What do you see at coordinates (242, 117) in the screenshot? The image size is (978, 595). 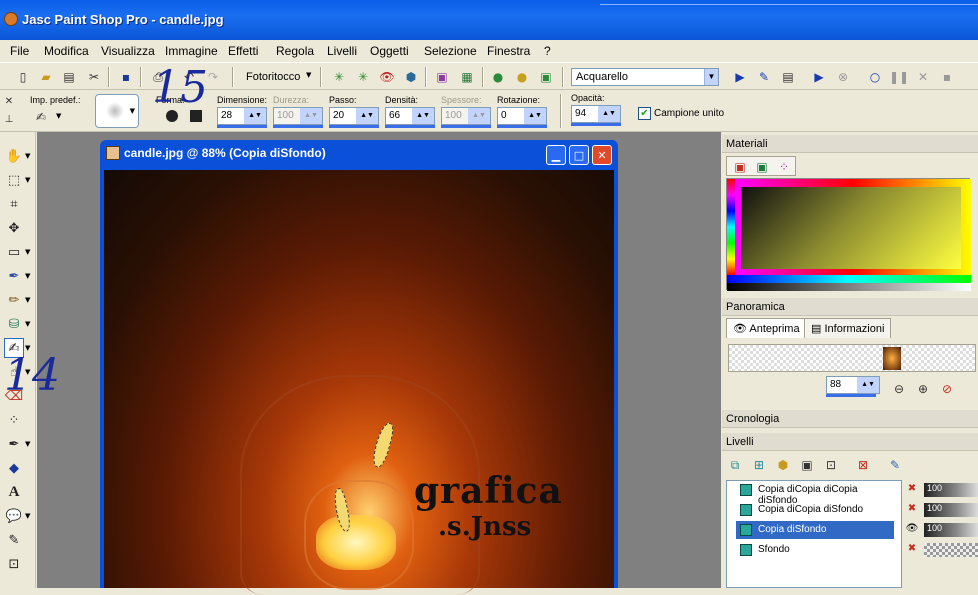 I see `dimensione-input: 28 ▲▼` at bounding box center [242, 117].